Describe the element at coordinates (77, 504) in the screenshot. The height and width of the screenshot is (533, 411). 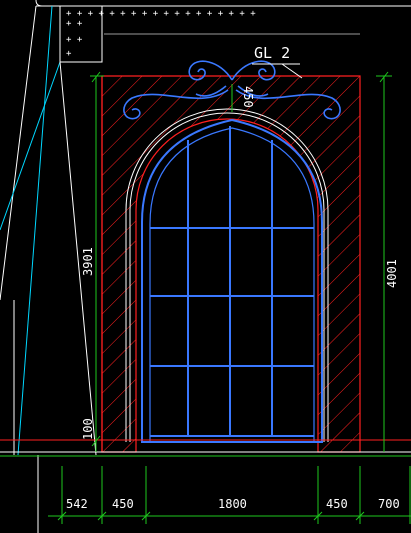
I see `dim-text-1: 542` at that location.